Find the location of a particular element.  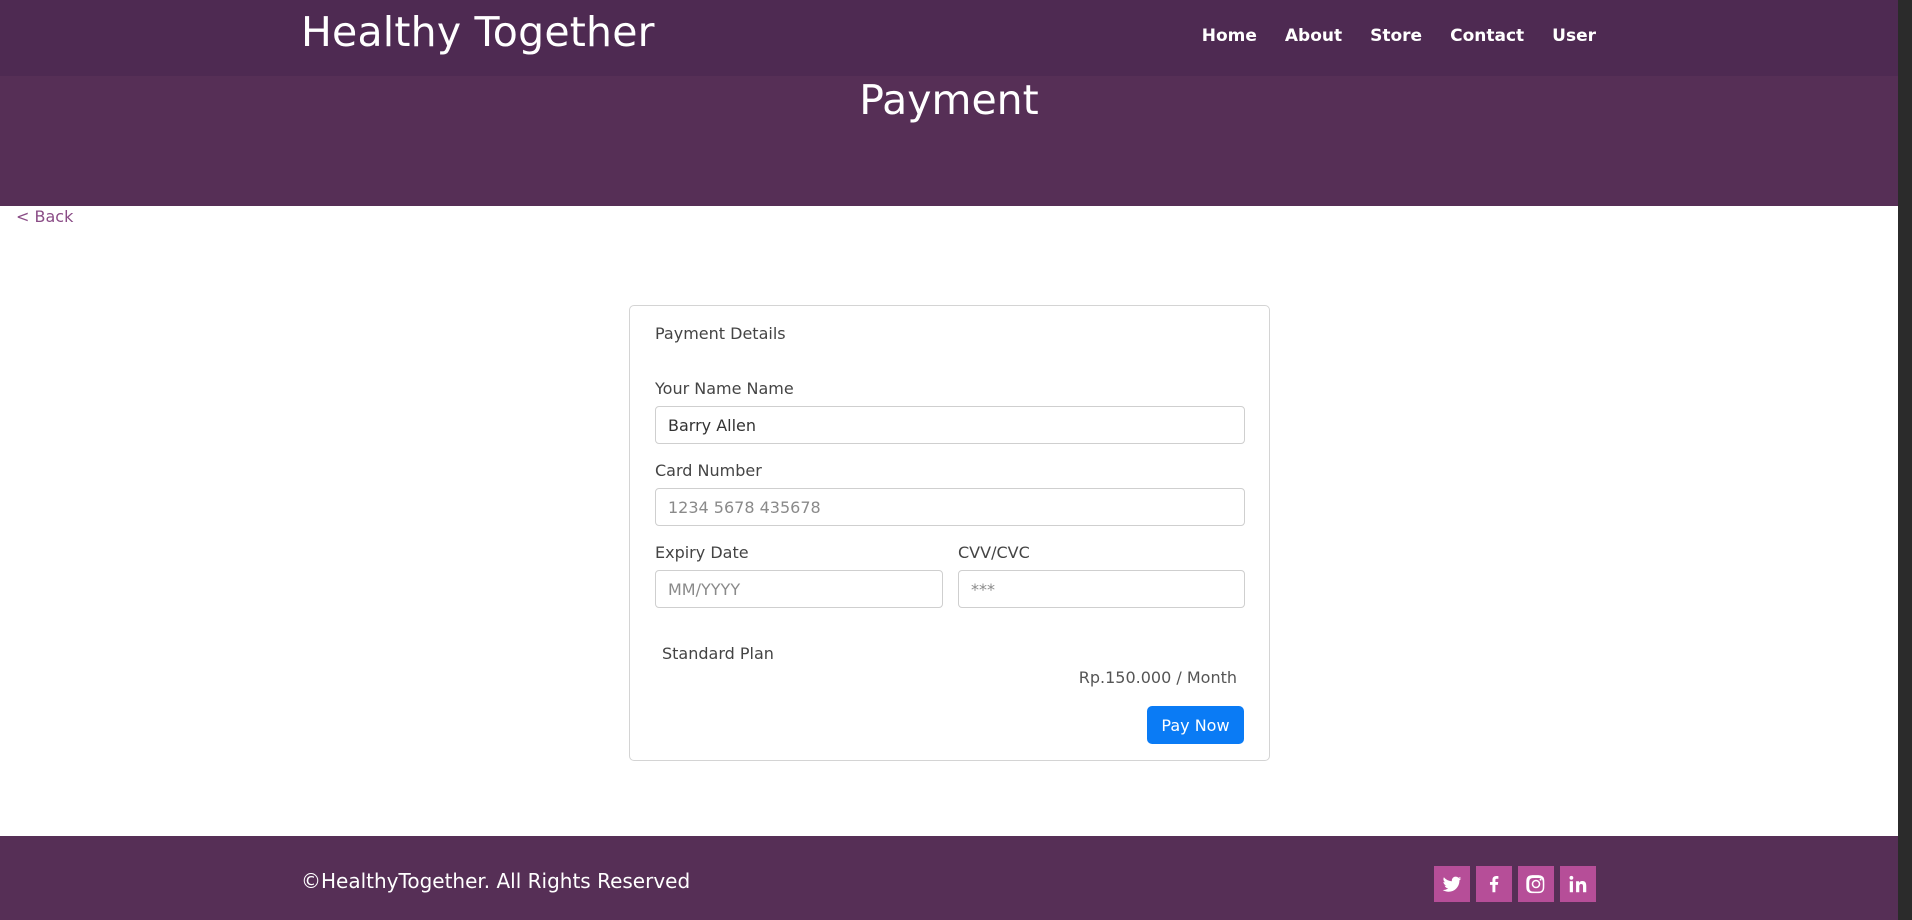

plan-name: Standard Plan is located at coordinates (718, 653).